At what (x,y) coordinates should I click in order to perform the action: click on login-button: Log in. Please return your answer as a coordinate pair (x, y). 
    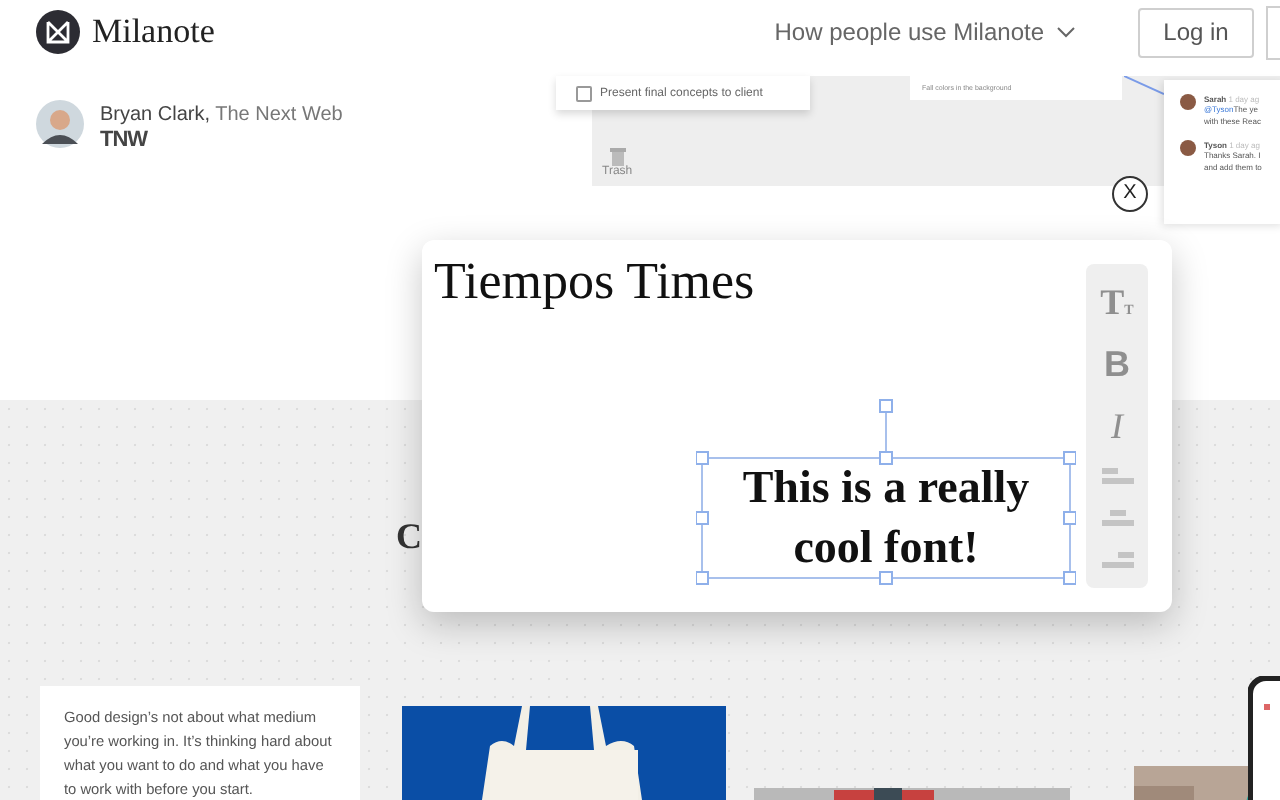
    Looking at the image, I should click on (1196, 32).